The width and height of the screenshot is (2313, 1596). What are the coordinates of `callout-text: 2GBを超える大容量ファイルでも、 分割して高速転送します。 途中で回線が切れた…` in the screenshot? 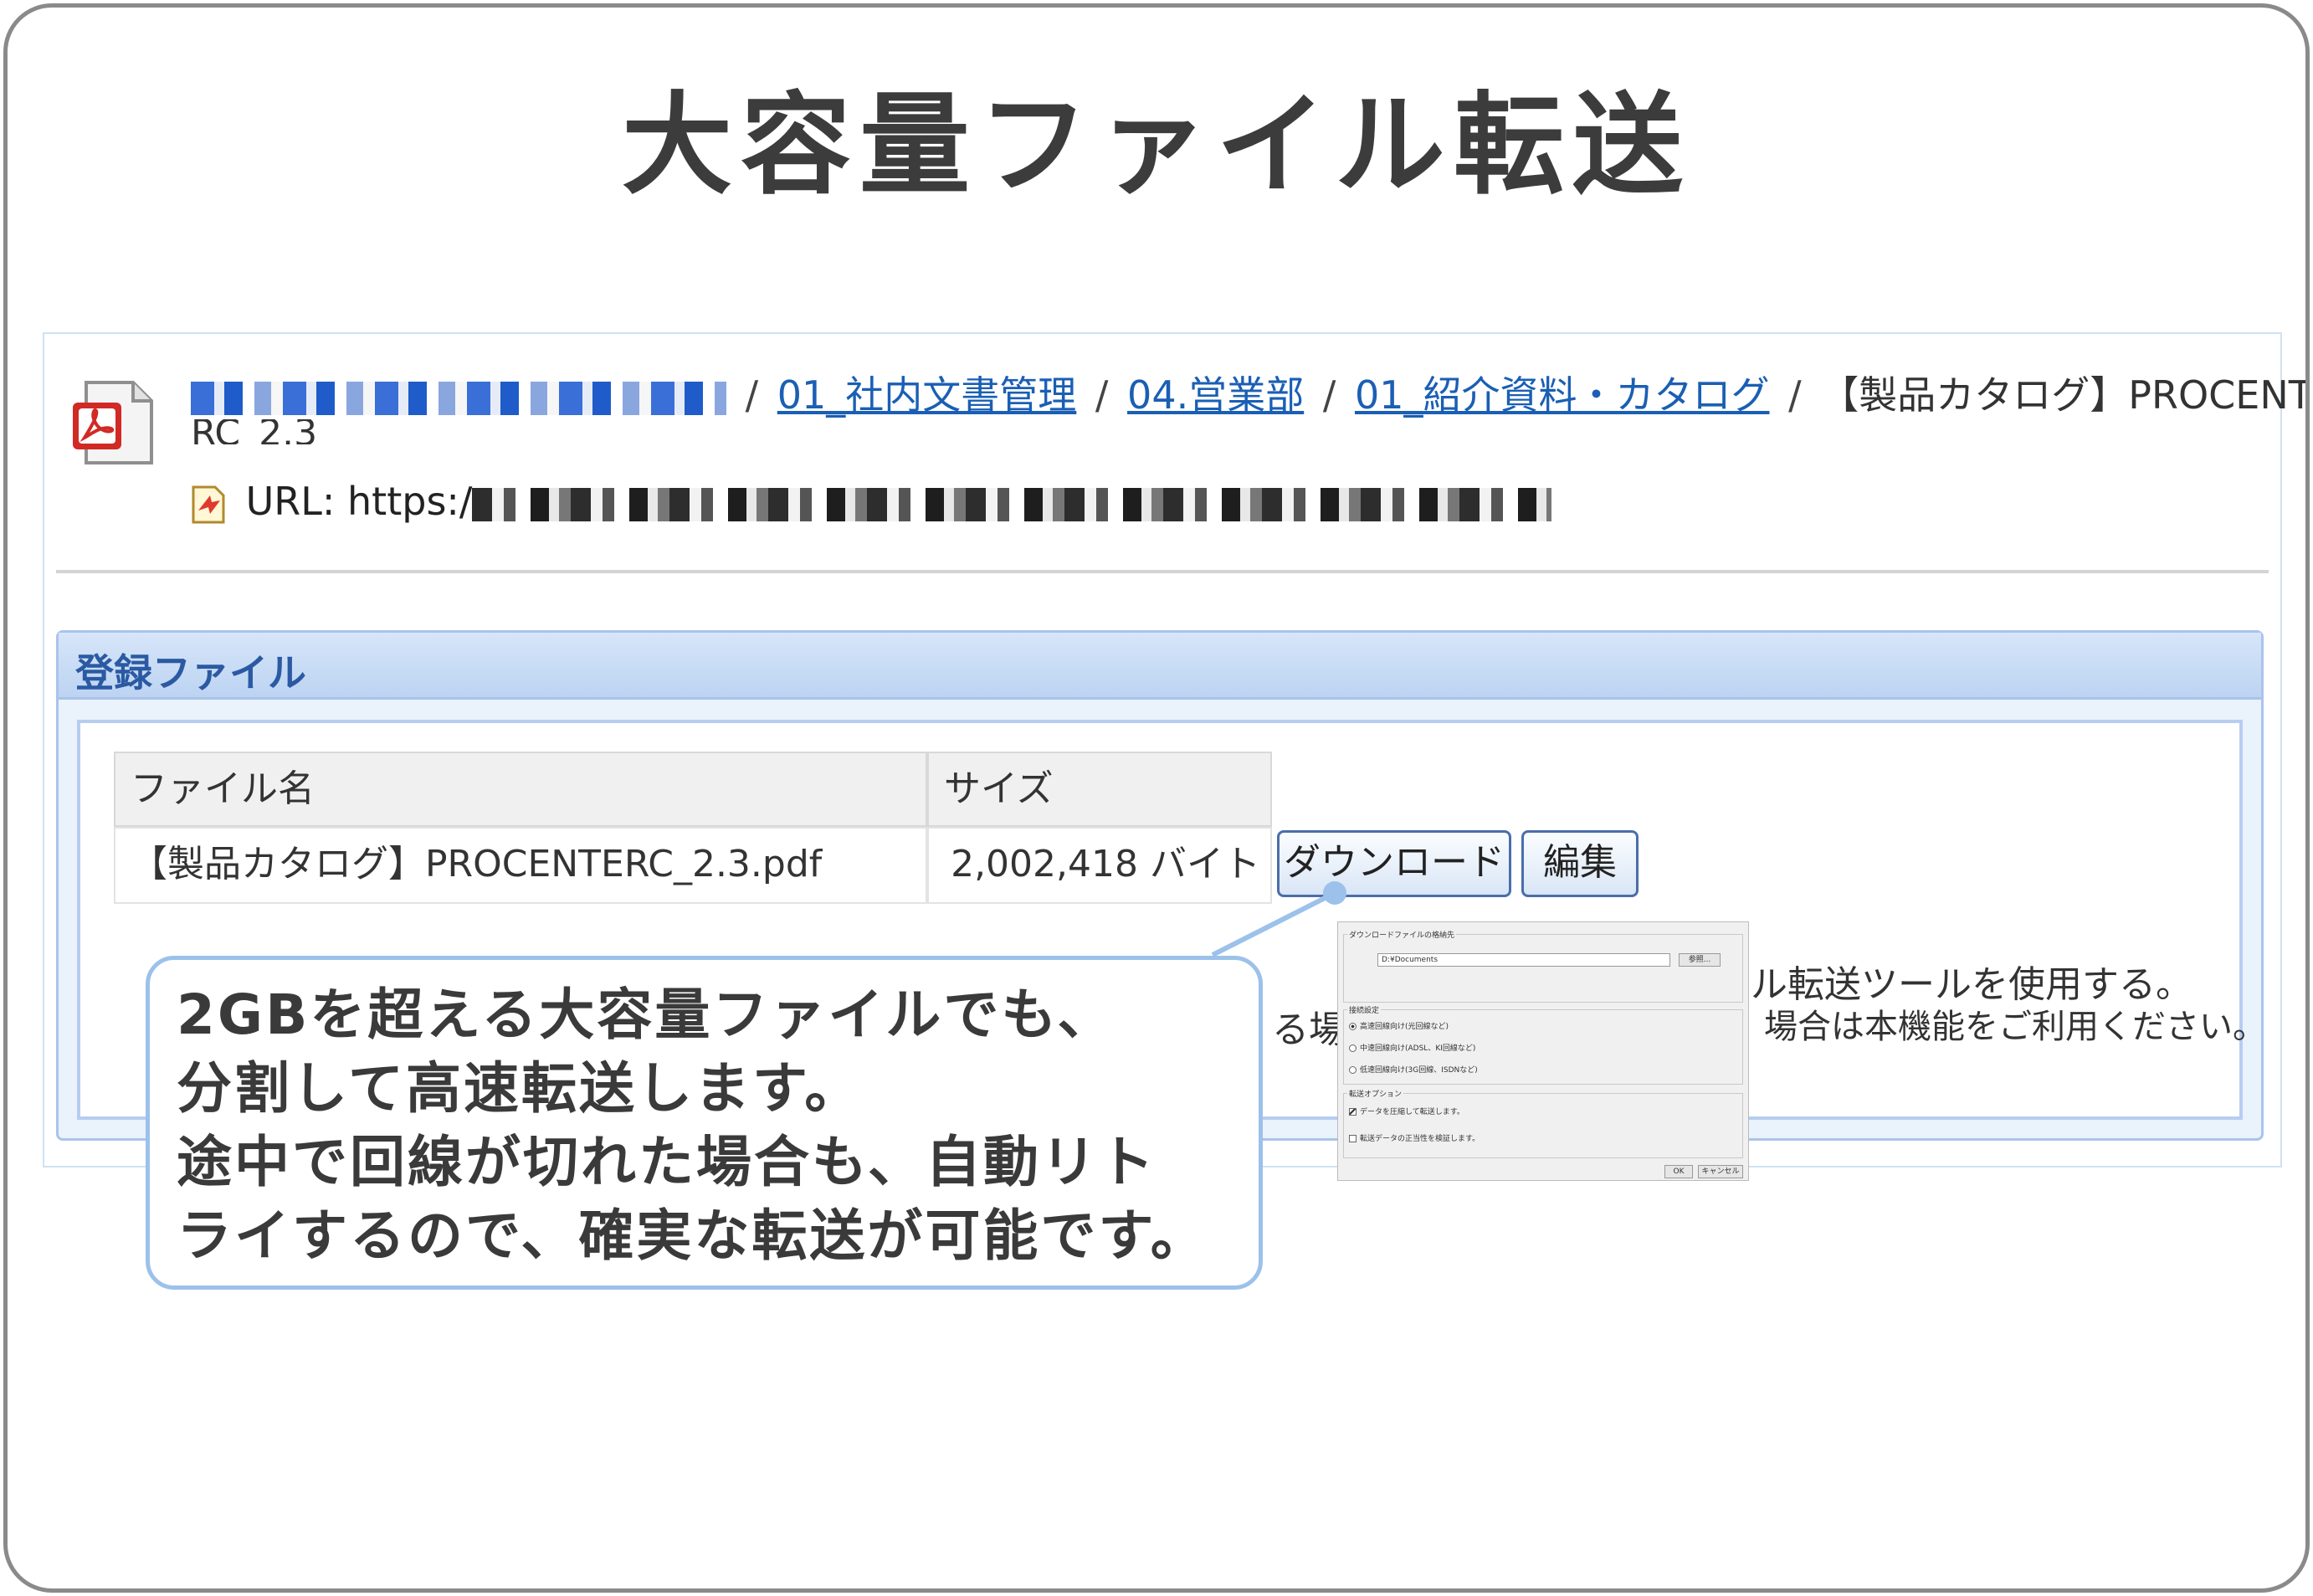 It's located at (692, 1125).